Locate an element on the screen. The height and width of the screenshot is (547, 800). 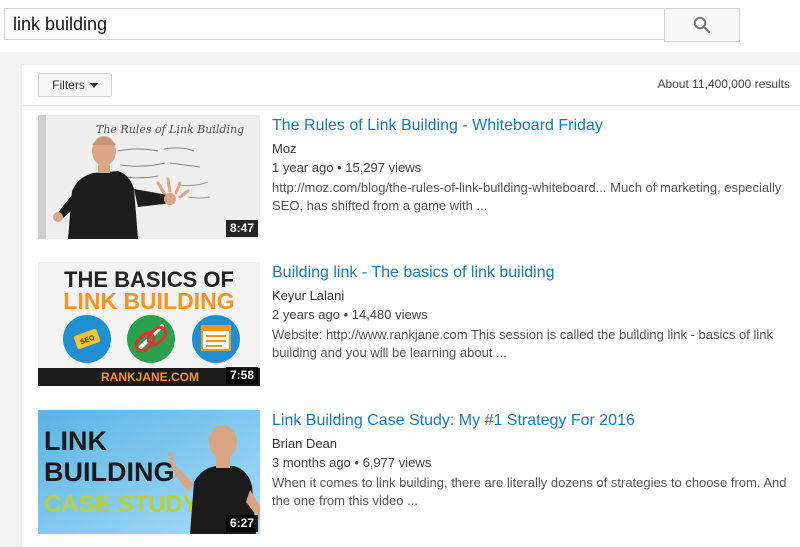
video-thumbnail: The Rules of Link Building 8:47 is located at coordinates (149, 177).